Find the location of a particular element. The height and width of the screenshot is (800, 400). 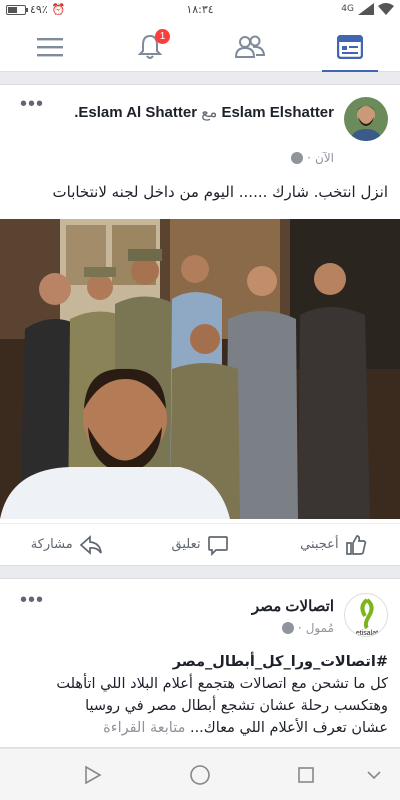

avatar is located at coordinates (366, 119).